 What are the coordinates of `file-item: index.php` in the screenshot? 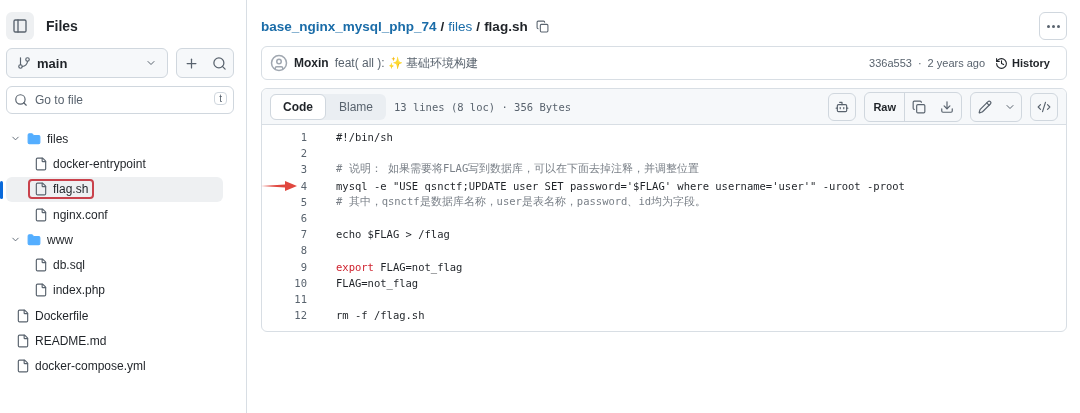 It's located at (114, 290).